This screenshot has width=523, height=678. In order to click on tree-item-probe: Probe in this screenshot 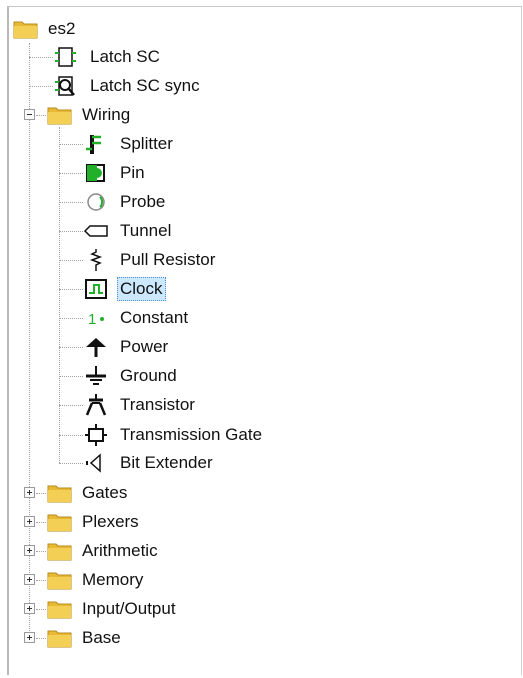, I will do `click(125, 202)`.